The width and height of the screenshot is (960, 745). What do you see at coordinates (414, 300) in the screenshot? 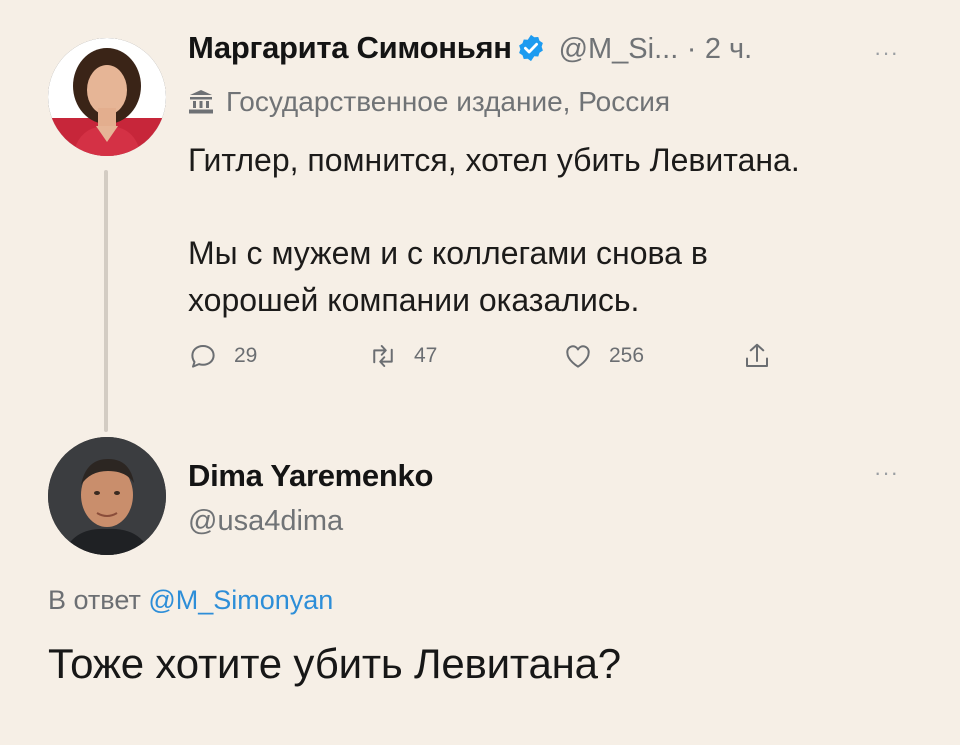
I see `tweet-paragraph-2-line-2: хорошей компании оказались.` at bounding box center [414, 300].